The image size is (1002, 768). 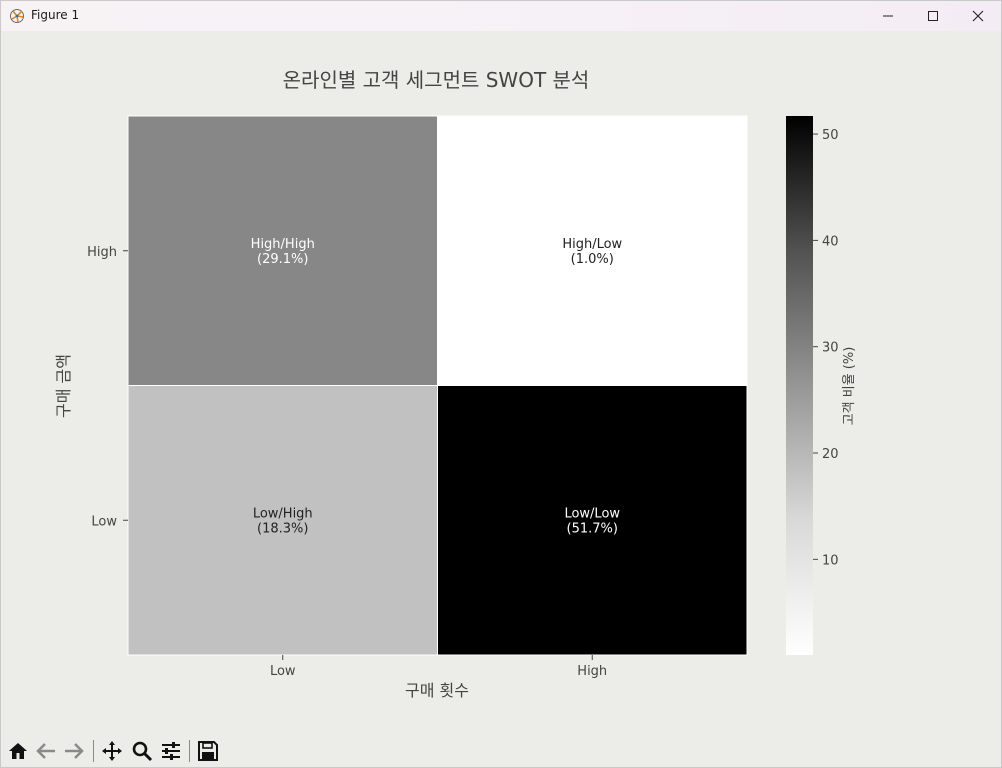 I want to click on matplotlib-app-icon, so click(x=17, y=16).